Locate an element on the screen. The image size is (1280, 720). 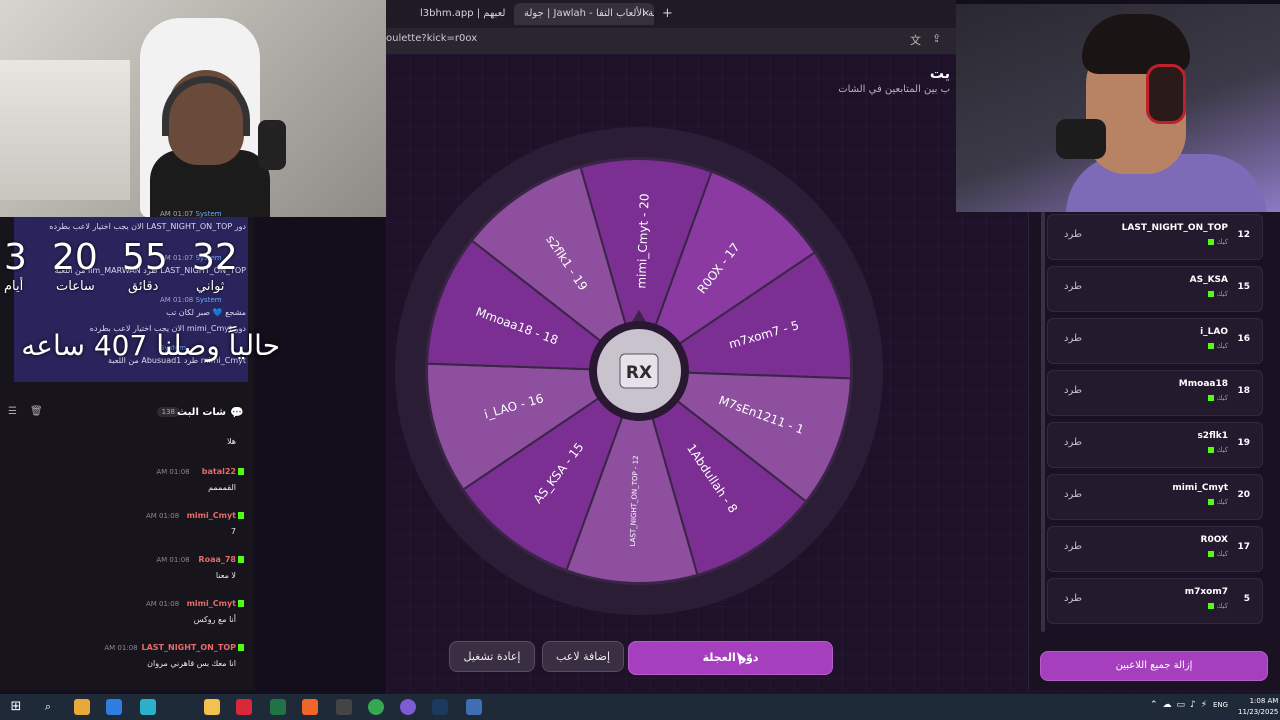
language-indicator: ENG is located at coordinates (1220, 705).